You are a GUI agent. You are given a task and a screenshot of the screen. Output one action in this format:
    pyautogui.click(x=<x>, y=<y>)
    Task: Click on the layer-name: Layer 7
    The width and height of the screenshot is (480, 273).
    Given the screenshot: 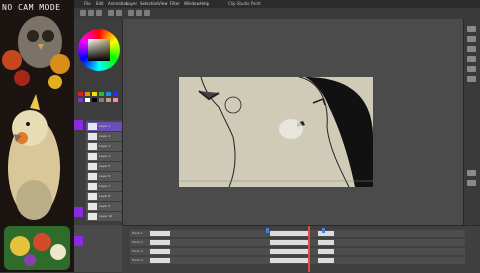 What is the action you would take?
    pyautogui.click(x=105, y=186)
    